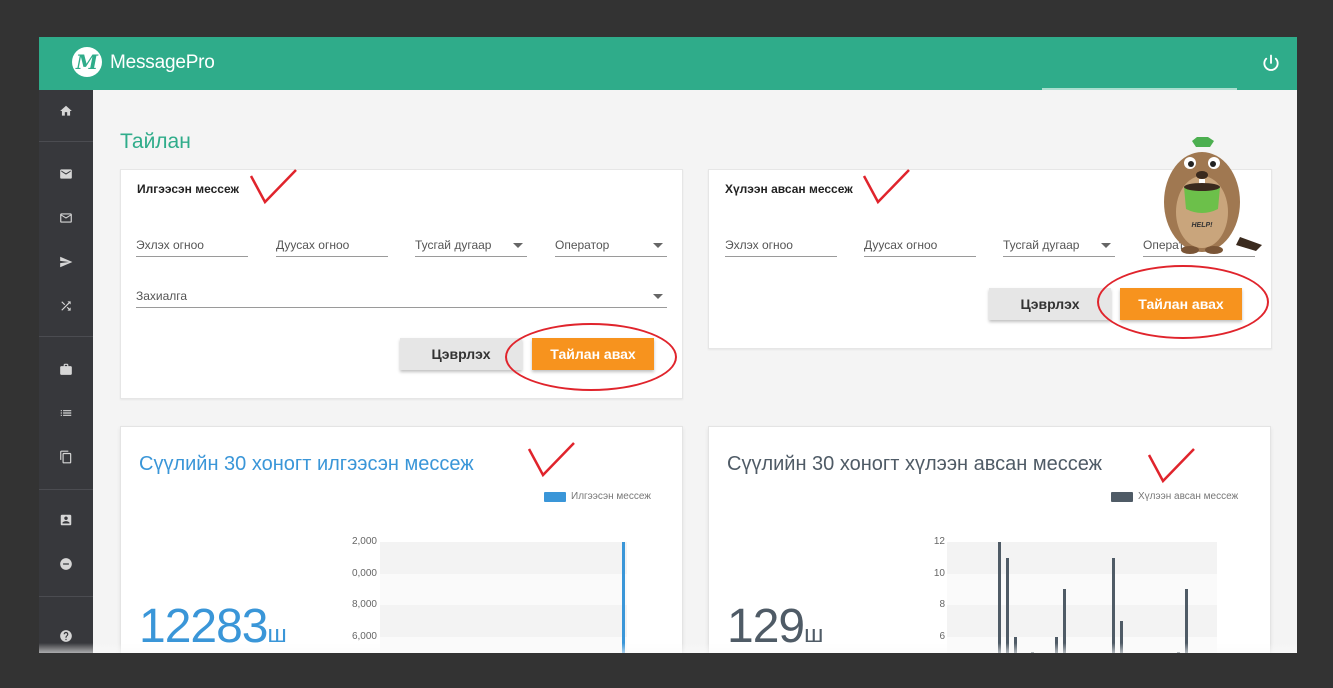 Image resolution: width=1333 pixels, height=688 pixels. I want to click on sent-chart-plot, so click(503, 597).